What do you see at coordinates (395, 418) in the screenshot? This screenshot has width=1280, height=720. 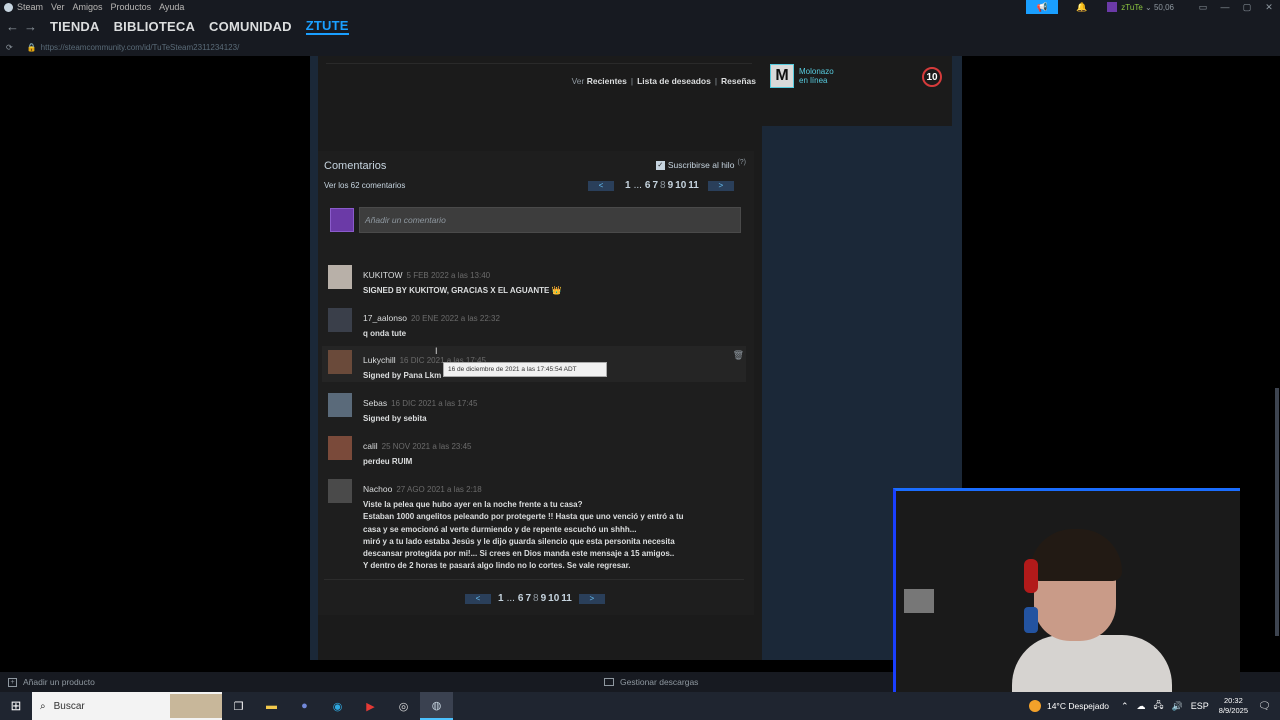 I see `comment-text: Signed by sebita` at bounding box center [395, 418].